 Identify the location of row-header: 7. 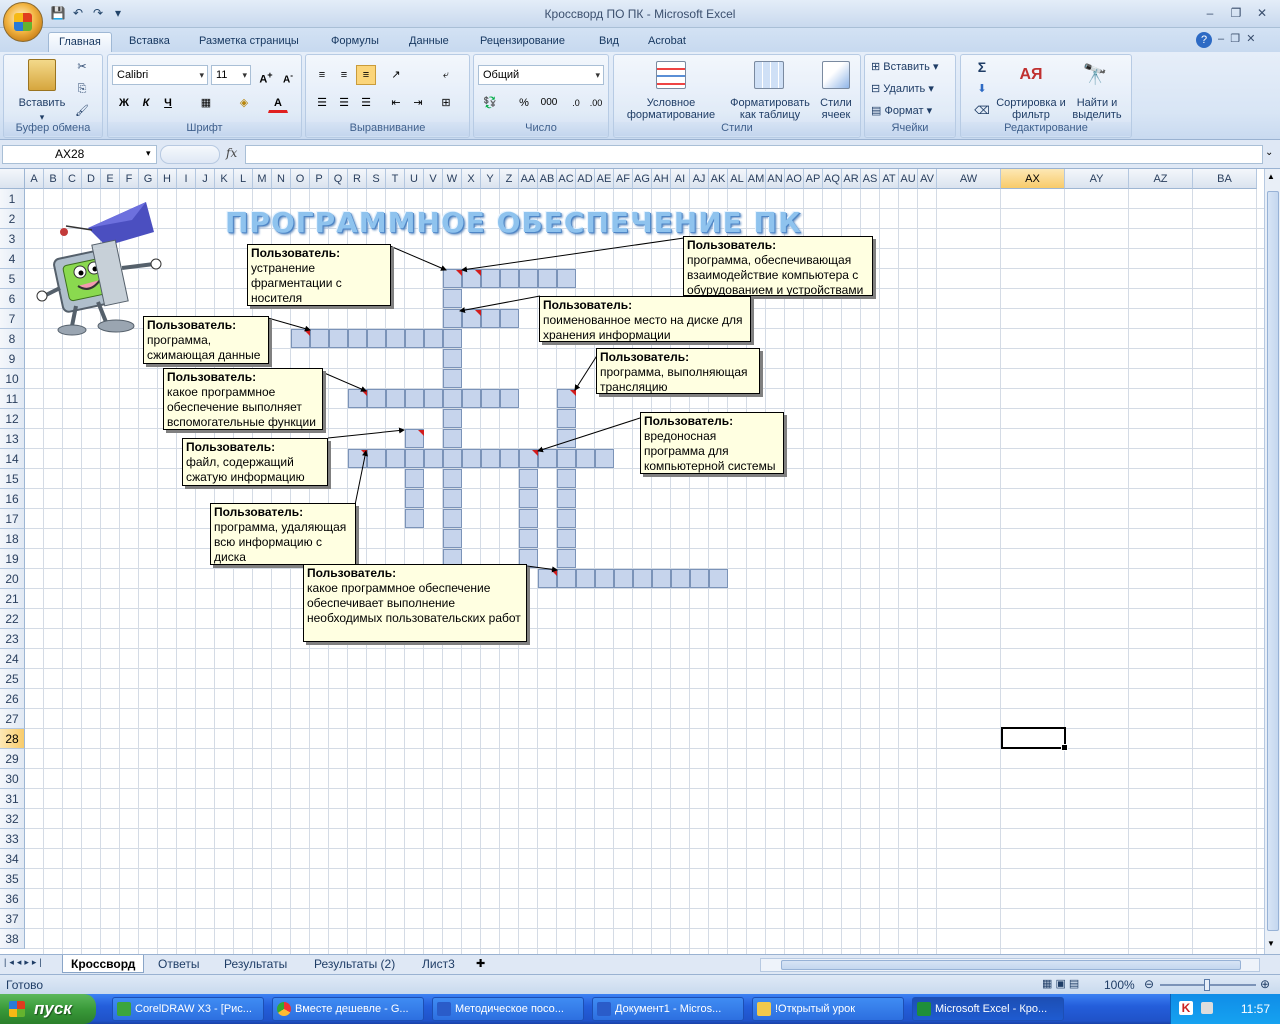
(12, 319).